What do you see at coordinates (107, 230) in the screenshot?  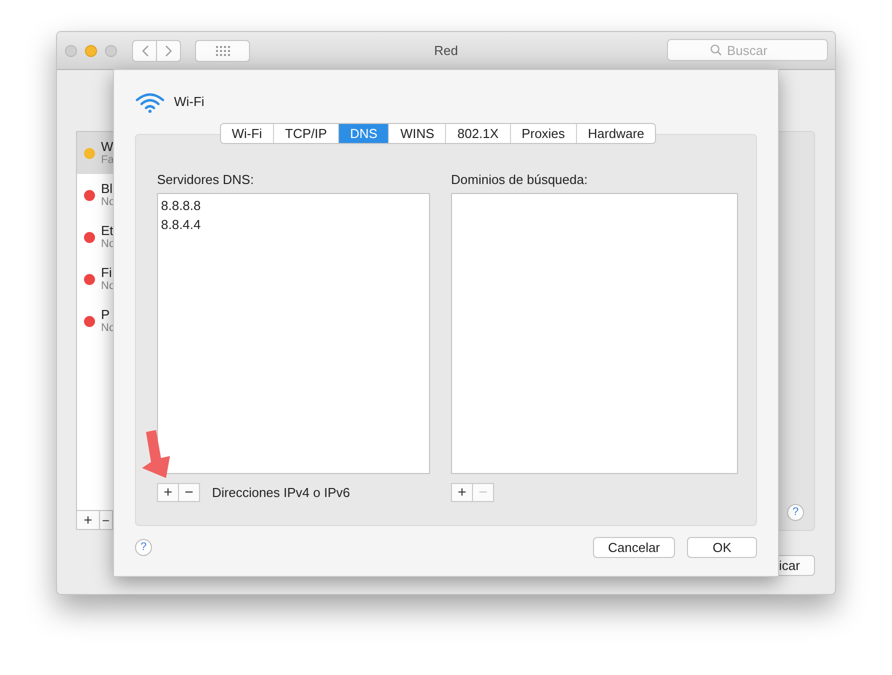 I see `service-name: Et` at bounding box center [107, 230].